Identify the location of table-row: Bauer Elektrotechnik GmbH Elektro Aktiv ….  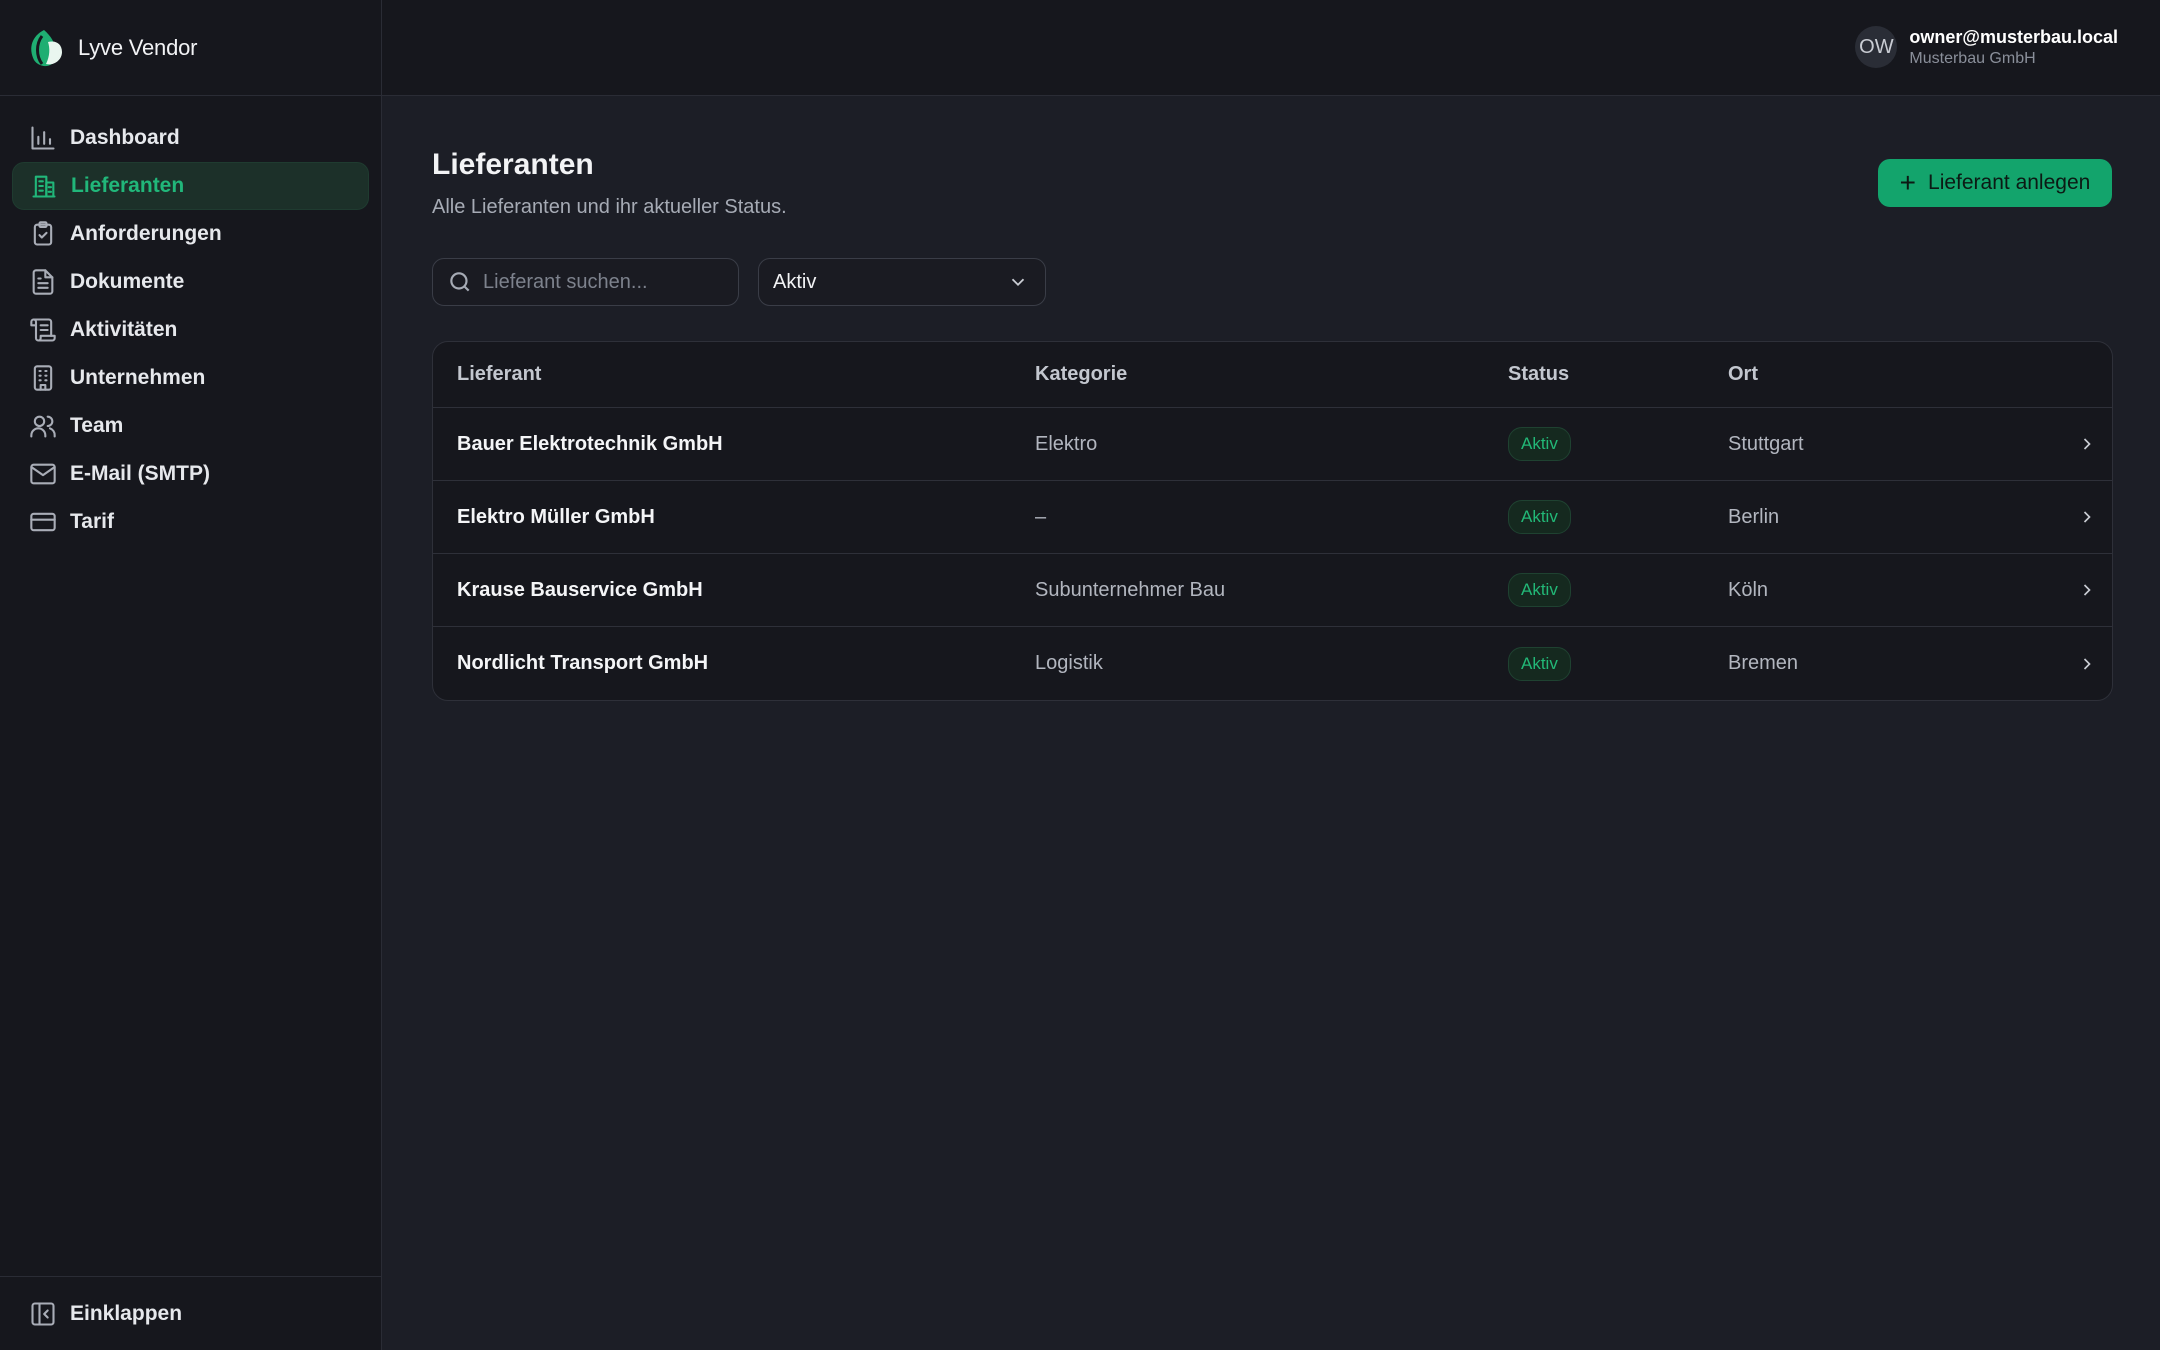
(1272, 444).